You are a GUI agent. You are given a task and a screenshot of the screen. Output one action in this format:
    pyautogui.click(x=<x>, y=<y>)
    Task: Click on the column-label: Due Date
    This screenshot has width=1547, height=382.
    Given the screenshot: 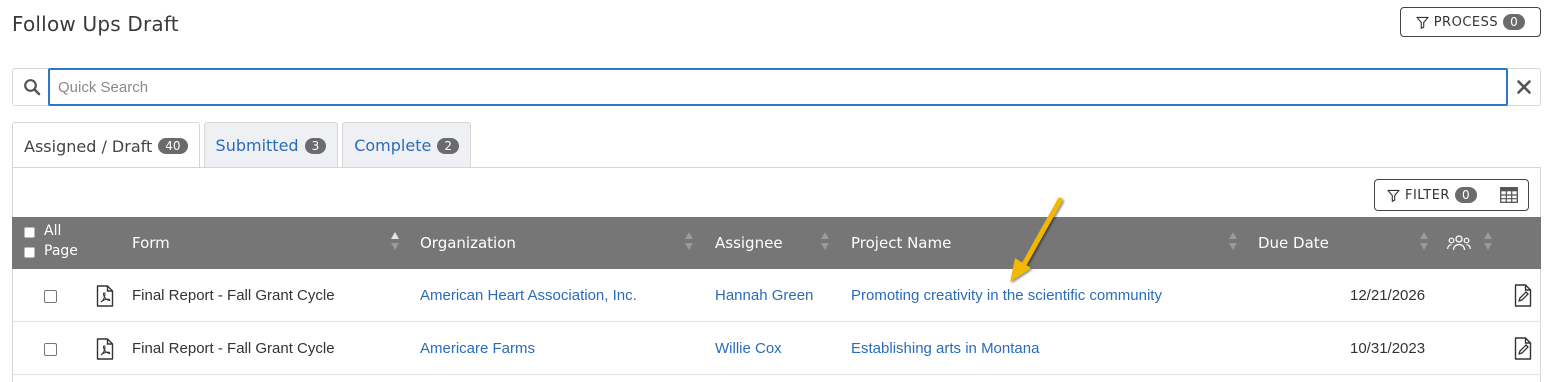 What is the action you would take?
    pyautogui.click(x=1293, y=243)
    